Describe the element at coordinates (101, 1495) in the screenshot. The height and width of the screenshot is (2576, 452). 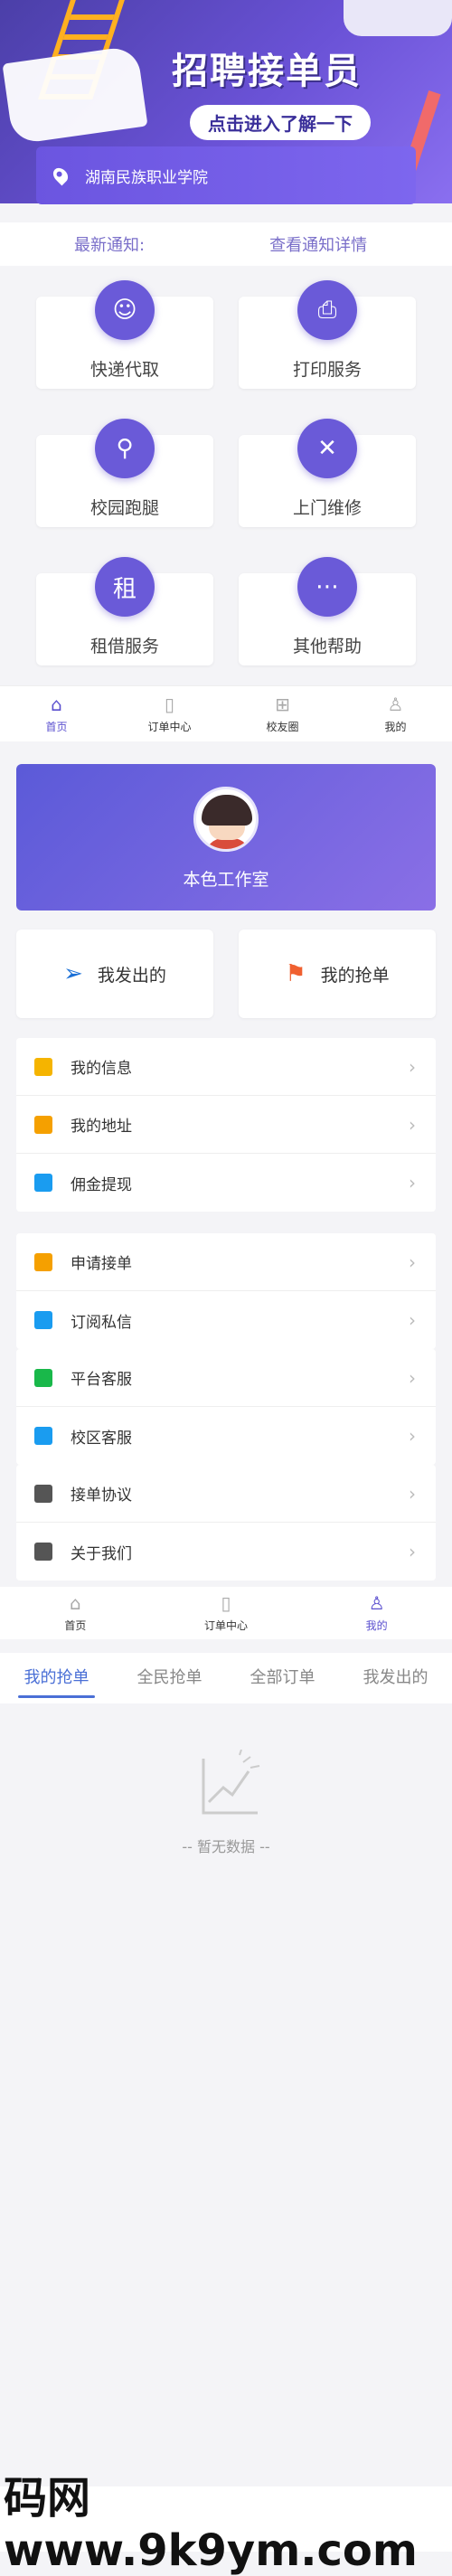
I see `list-item-label: 接单协议` at that location.